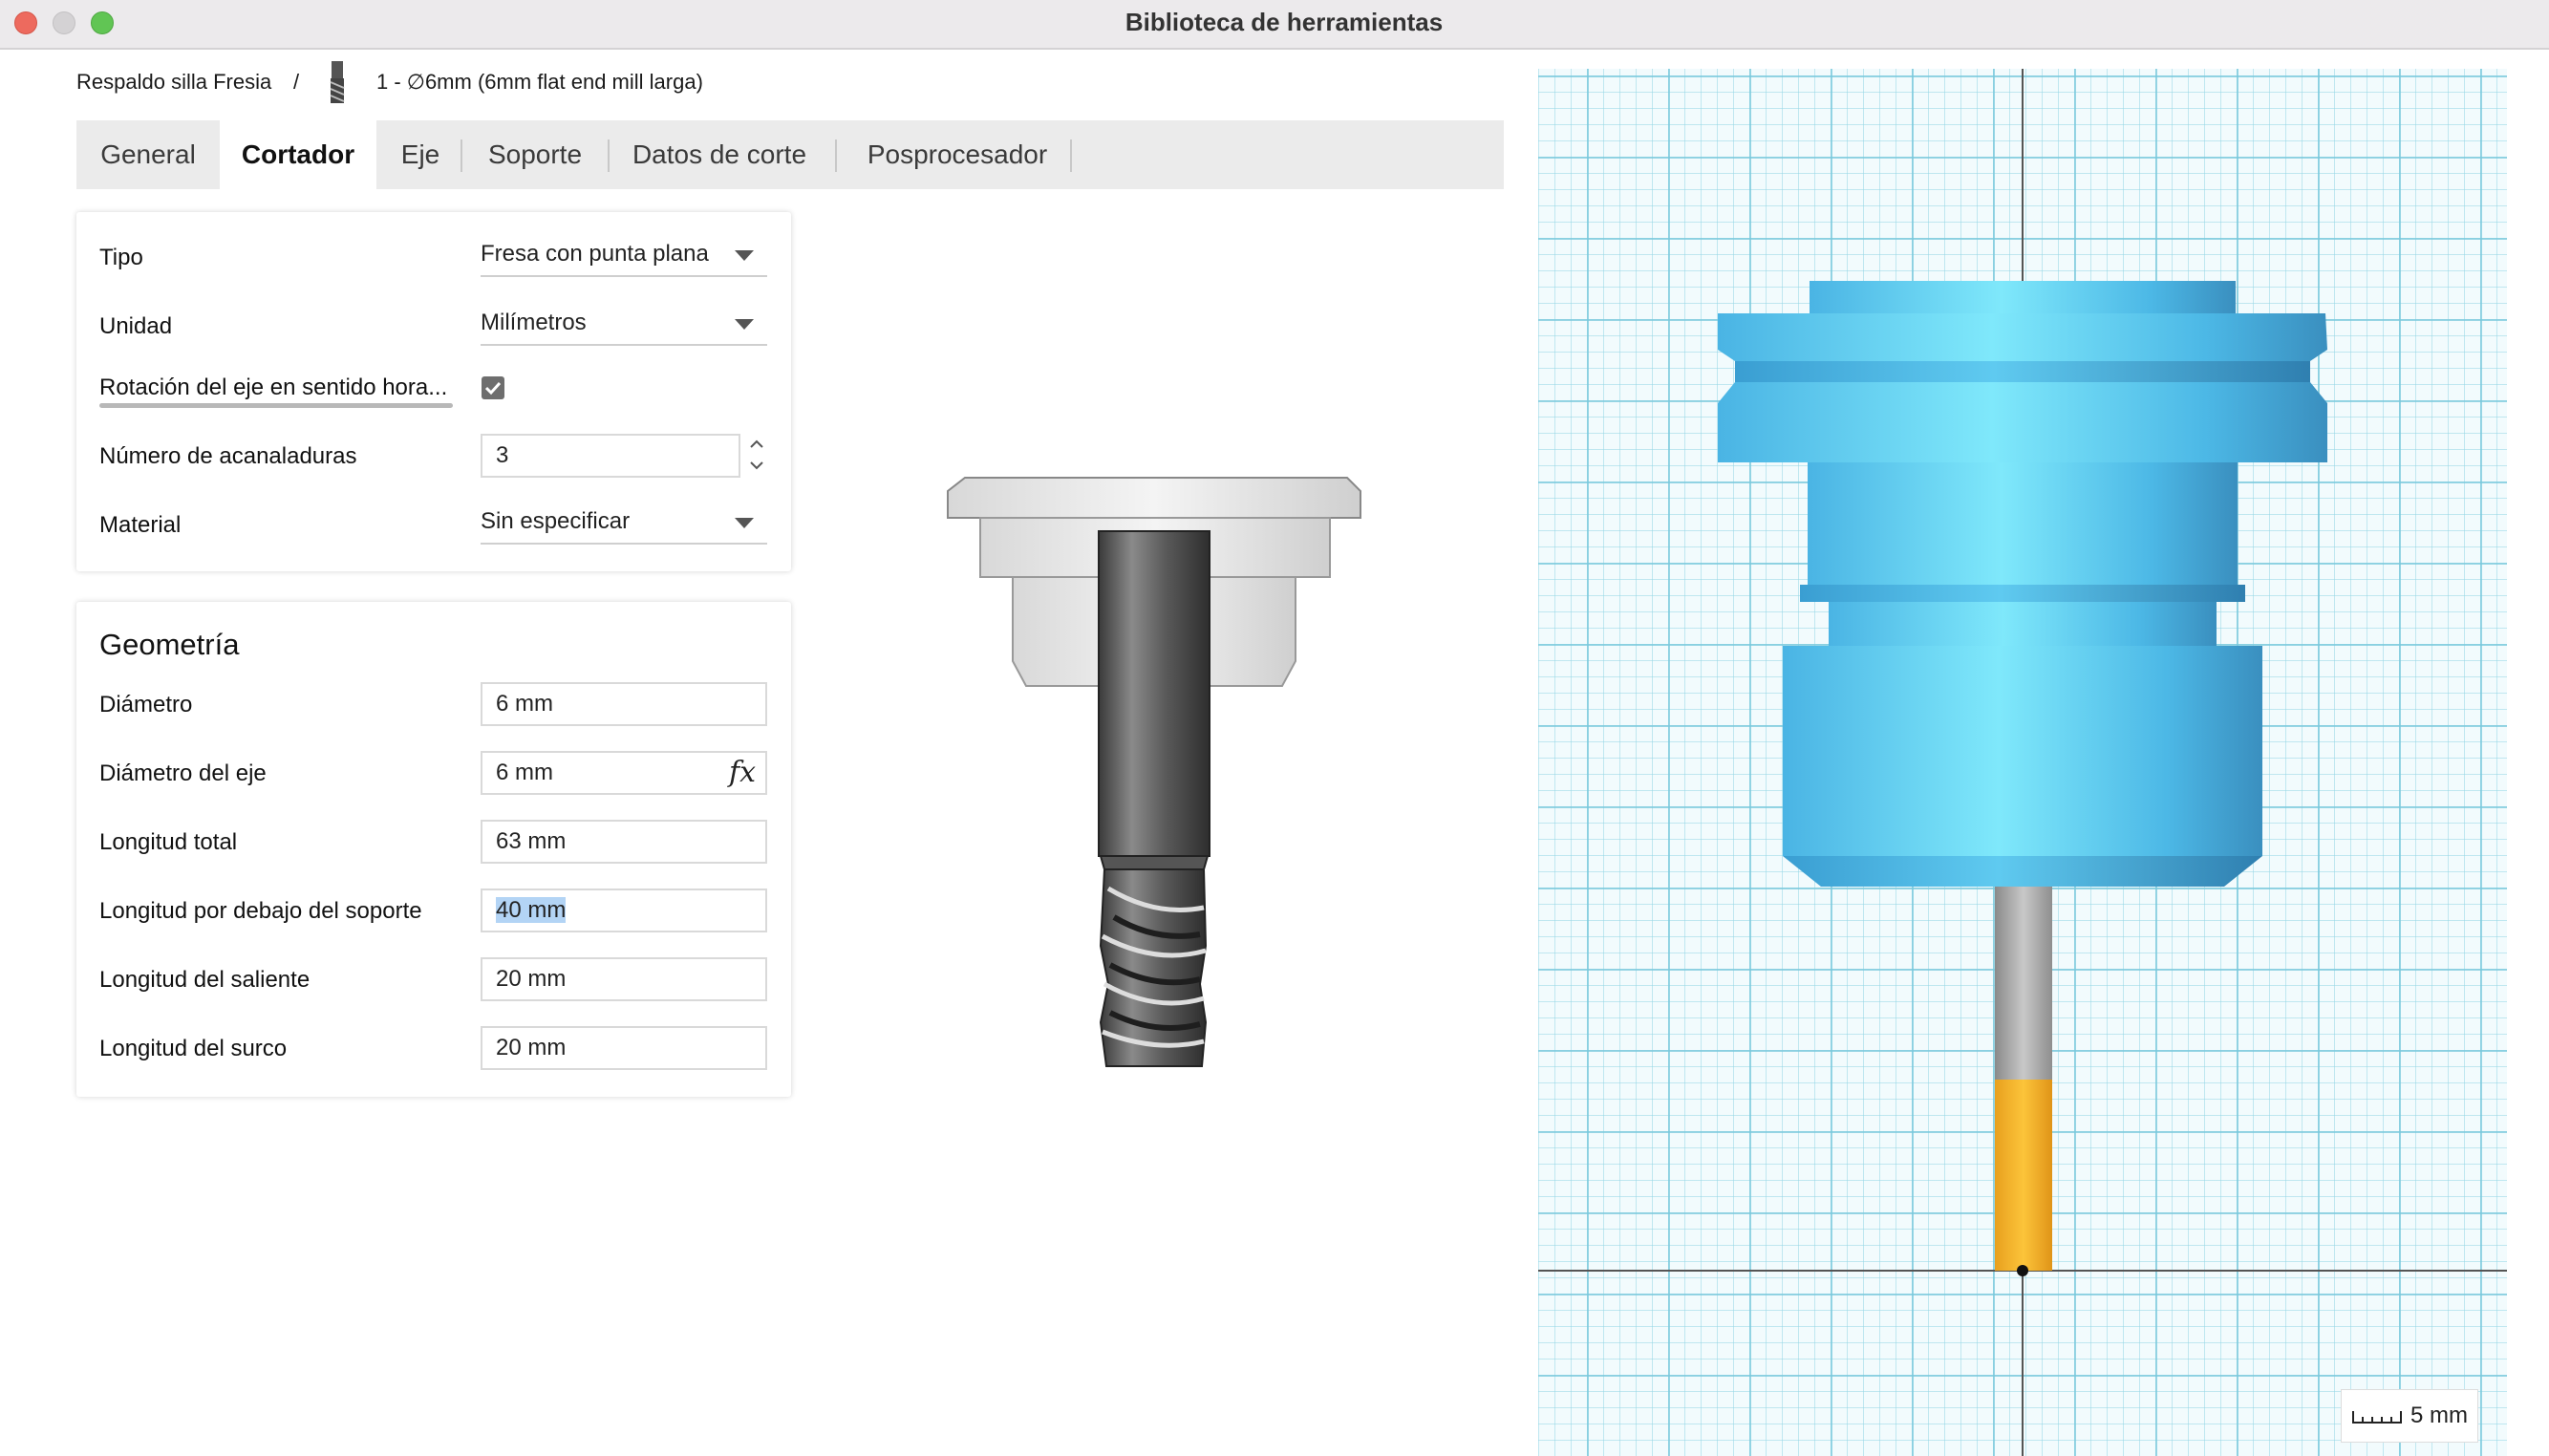 Image resolution: width=2549 pixels, height=1456 pixels. I want to click on scale-indicator: 5 mm, so click(2409, 1416).